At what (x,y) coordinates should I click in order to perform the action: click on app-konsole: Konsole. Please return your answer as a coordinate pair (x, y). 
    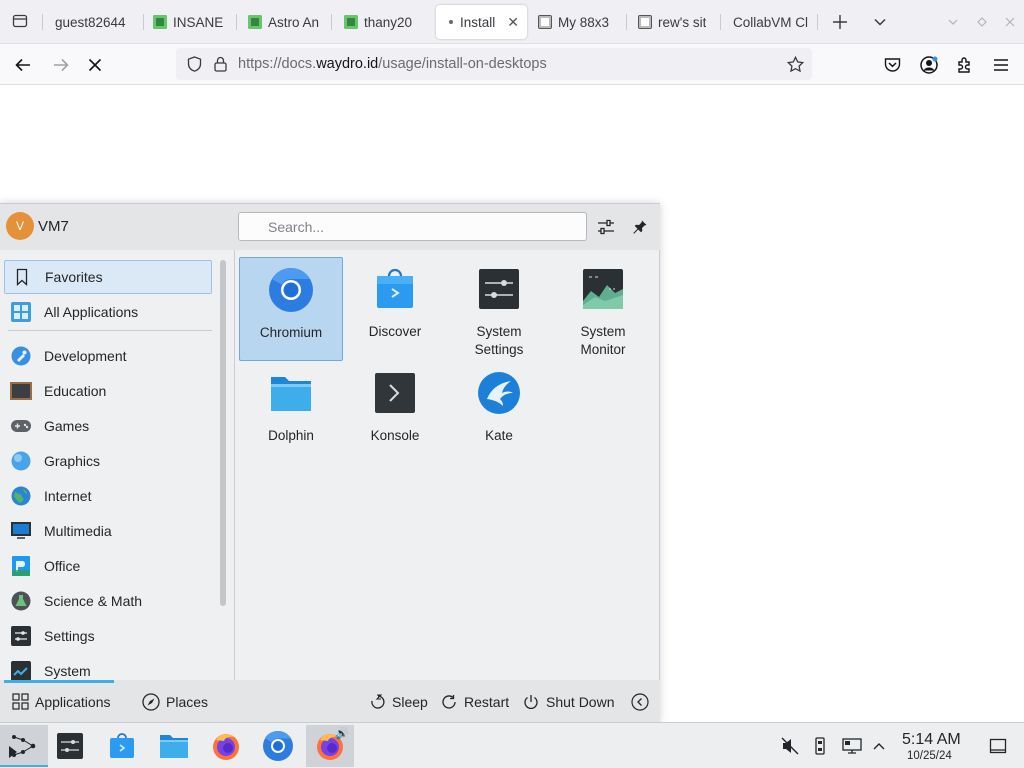
    Looking at the image, I should click on (395, 413).